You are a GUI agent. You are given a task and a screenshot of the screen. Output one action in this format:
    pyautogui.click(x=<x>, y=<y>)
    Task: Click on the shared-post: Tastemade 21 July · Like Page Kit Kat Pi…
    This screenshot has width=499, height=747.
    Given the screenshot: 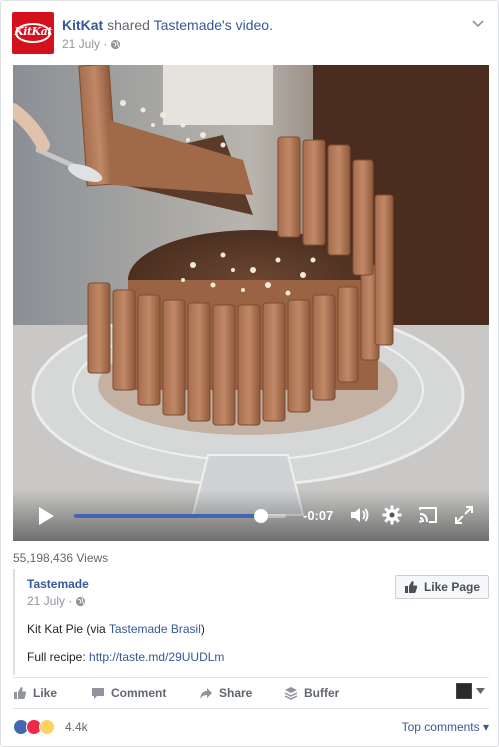 What is the action you would take?
    pyautogui.click(x=251, y=622)
    